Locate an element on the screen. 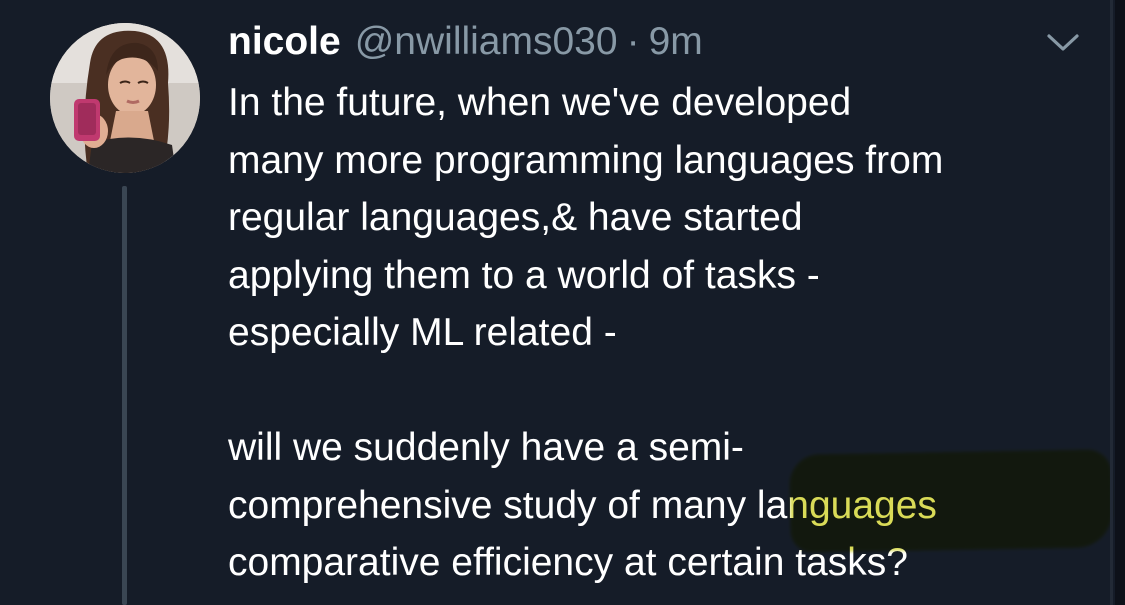 The image size is (1125, 605). text-line: especially ML related - is located at coordinates (422, 332).